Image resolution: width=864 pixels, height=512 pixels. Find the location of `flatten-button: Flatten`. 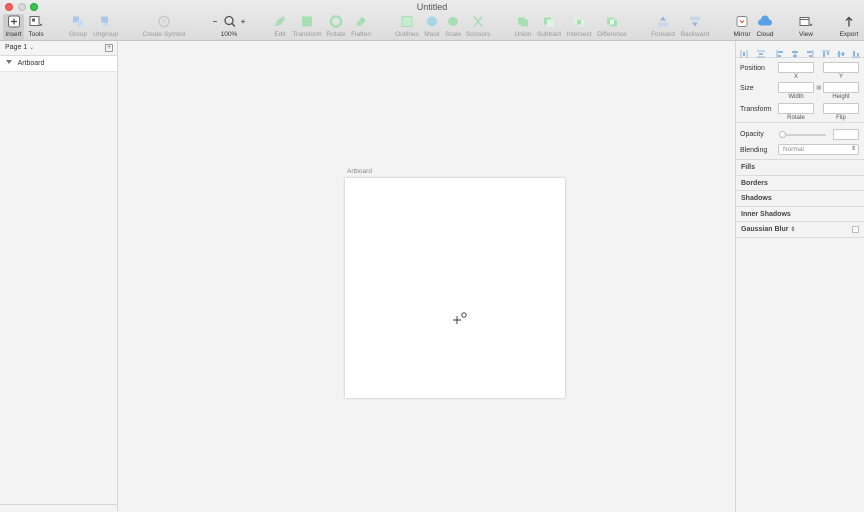

flatten-button: Flatten is located at coordinates (361, 27).